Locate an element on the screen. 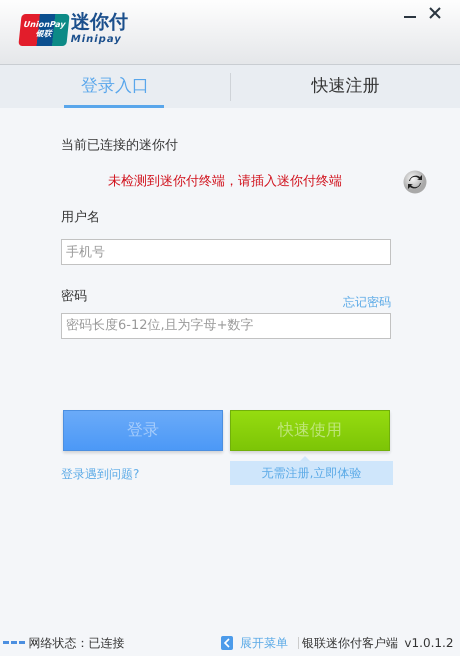 The image size is (460, 656). tooltip: 无需注册,立即体验 is located at coordinates (311, 472).